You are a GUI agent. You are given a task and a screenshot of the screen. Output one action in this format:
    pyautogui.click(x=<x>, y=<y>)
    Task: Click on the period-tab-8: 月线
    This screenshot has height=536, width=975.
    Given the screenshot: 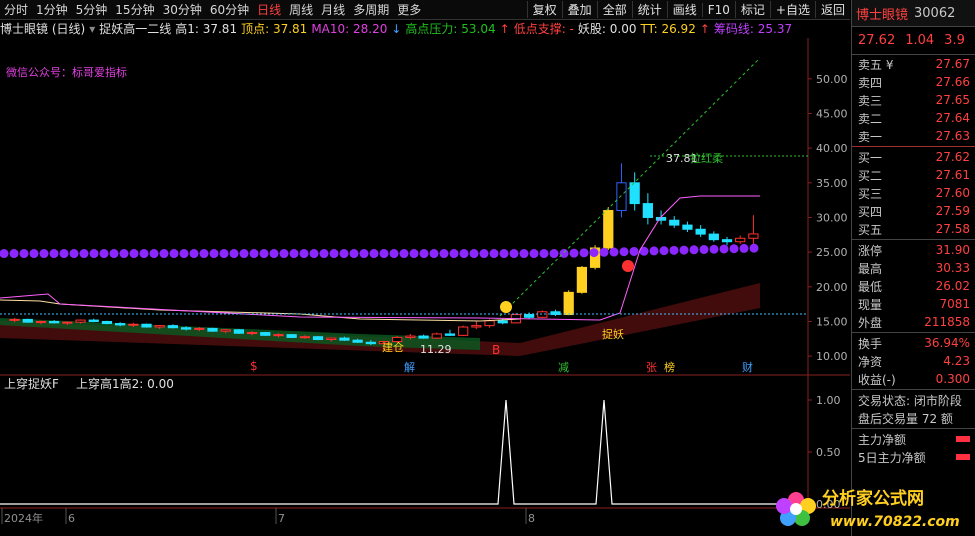 What is the action you would take?
    pyautogui.click(x=333, y=9)
    